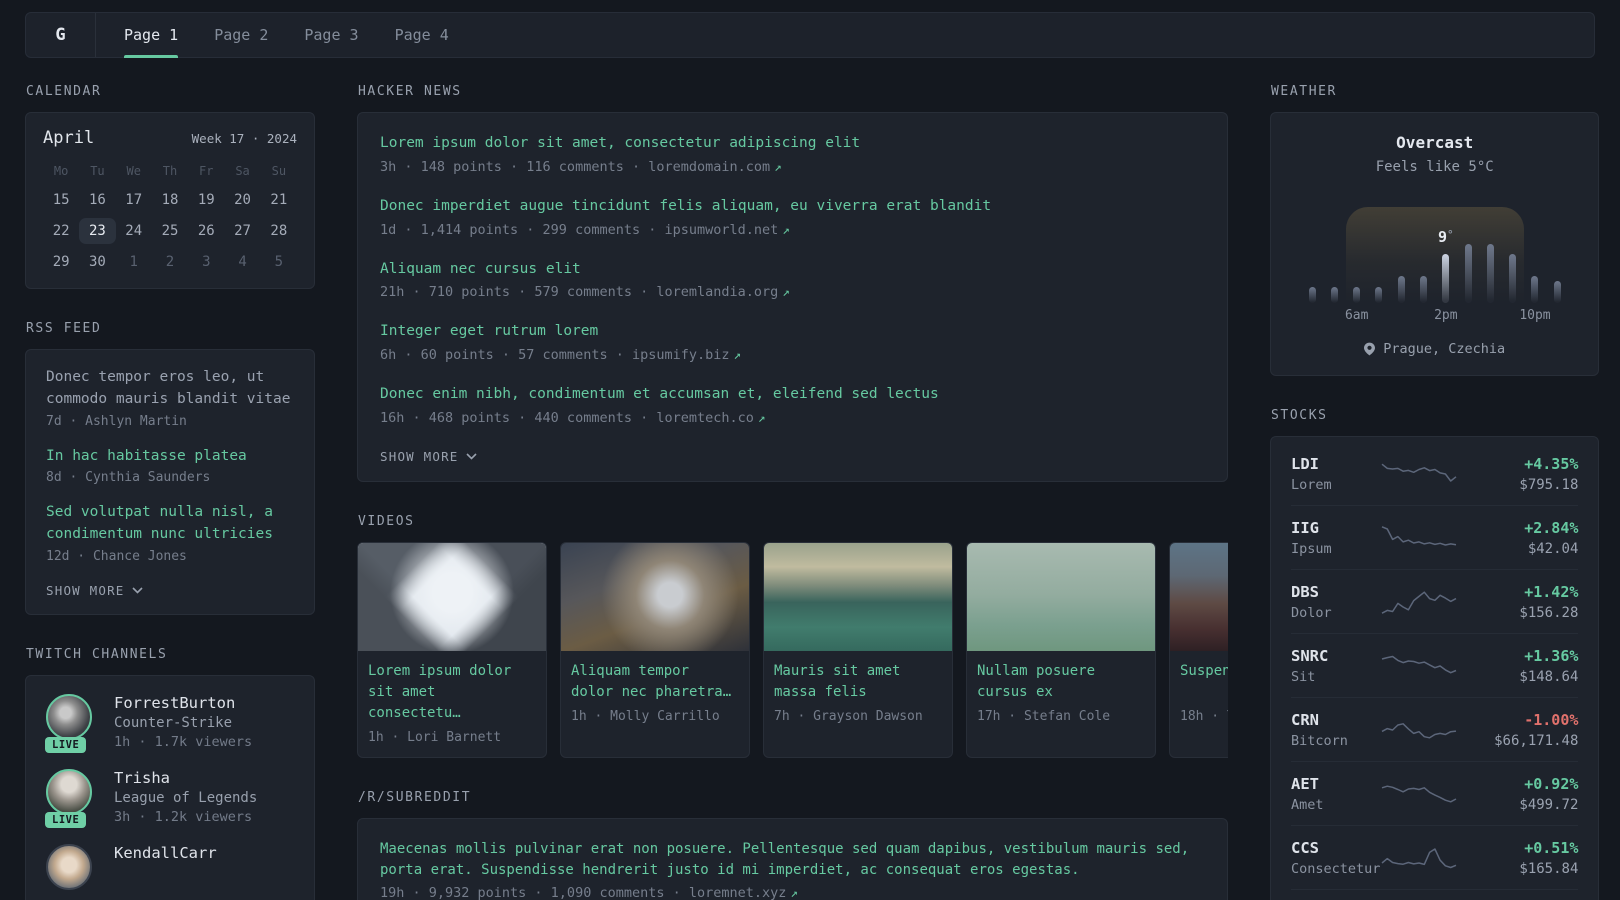  I want to click on stock-values: +1.42% $156.28, so click(1522, 602).